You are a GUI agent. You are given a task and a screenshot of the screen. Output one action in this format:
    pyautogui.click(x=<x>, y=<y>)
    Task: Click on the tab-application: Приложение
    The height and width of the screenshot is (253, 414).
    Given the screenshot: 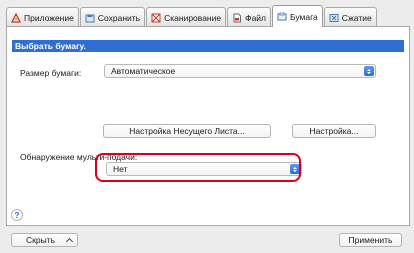 What is the action you would take?
    pyautogui.click(x=42, y=17)
    